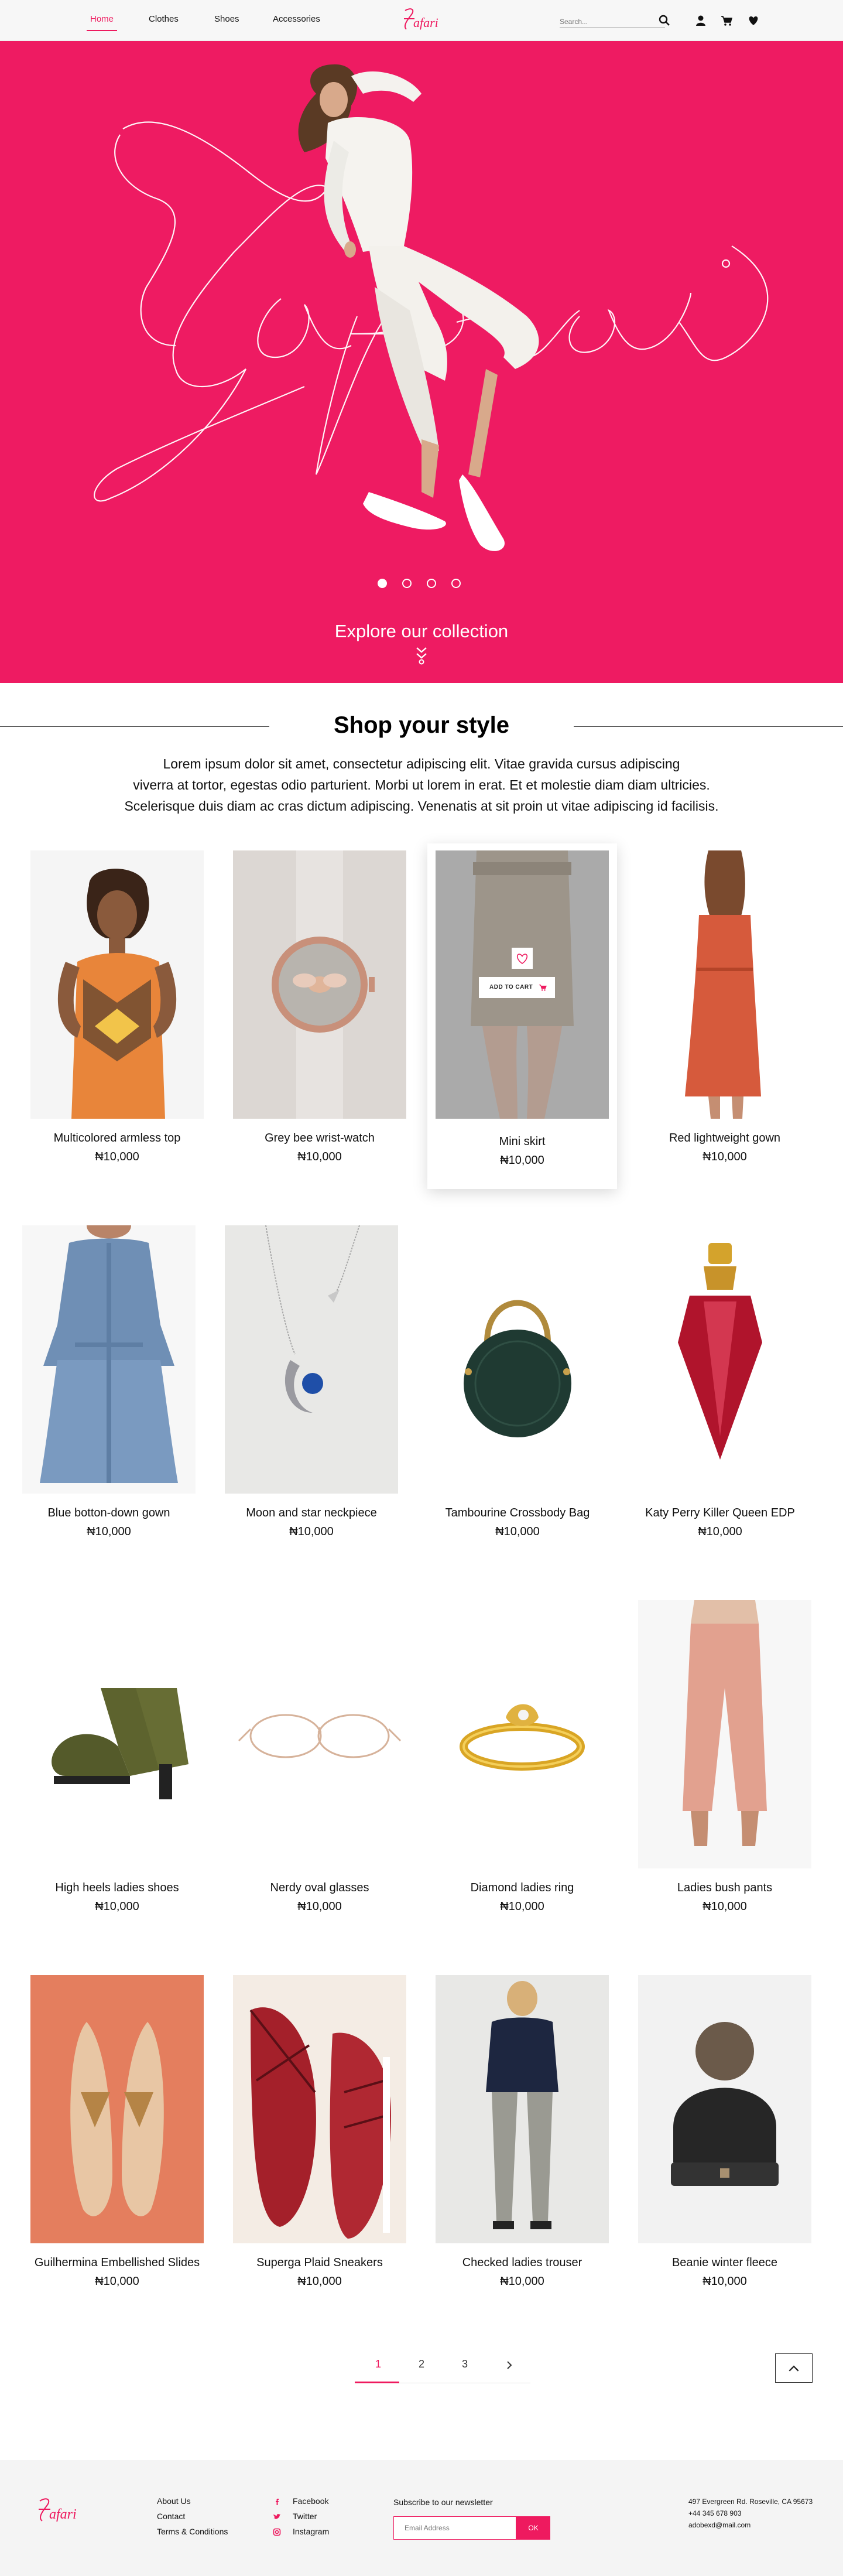  I want to click on product-name: Nerdy oval glasses, so click(319, 1888).